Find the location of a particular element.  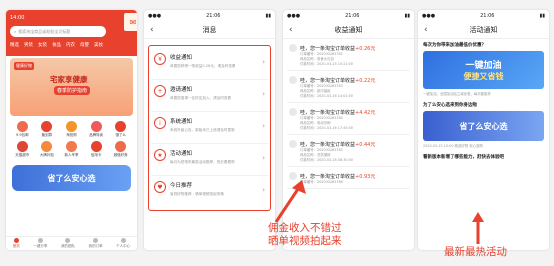

item-title: 邀请通知 is located at coordinates (181, 90).